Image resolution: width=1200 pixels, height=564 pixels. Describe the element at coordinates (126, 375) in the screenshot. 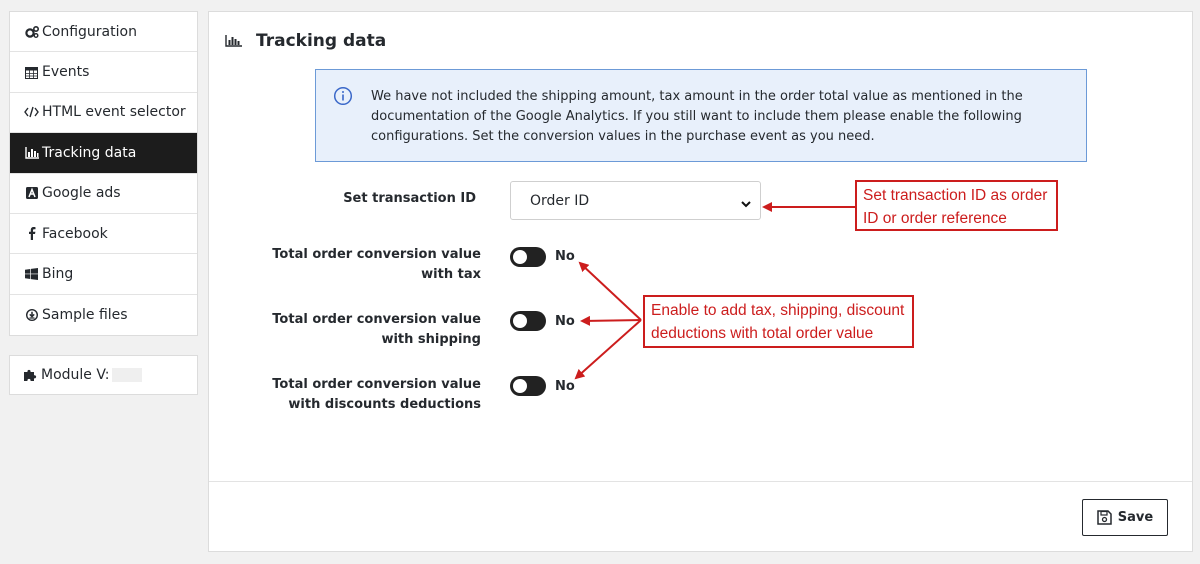

I see `version-redacted` at that location.